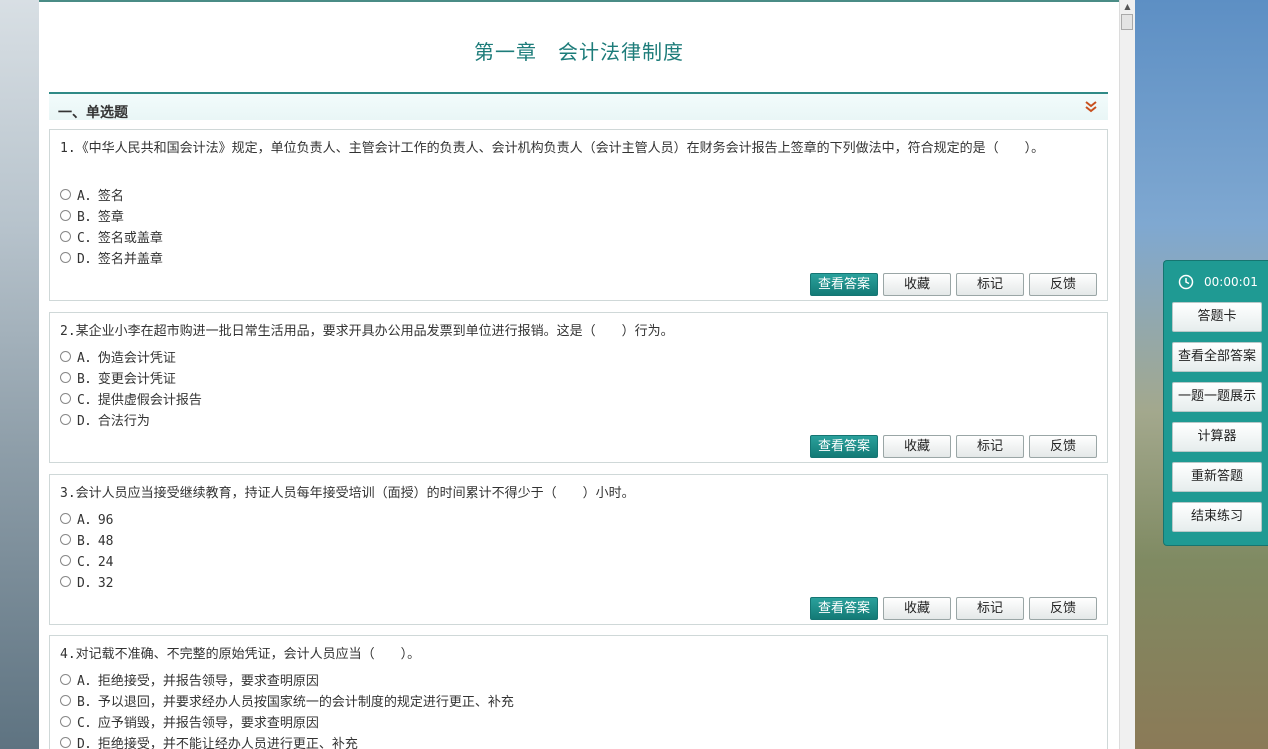  Describe the element at coordinates (95, 520) in the screenshot. I see `option-label: A．96` at that location.